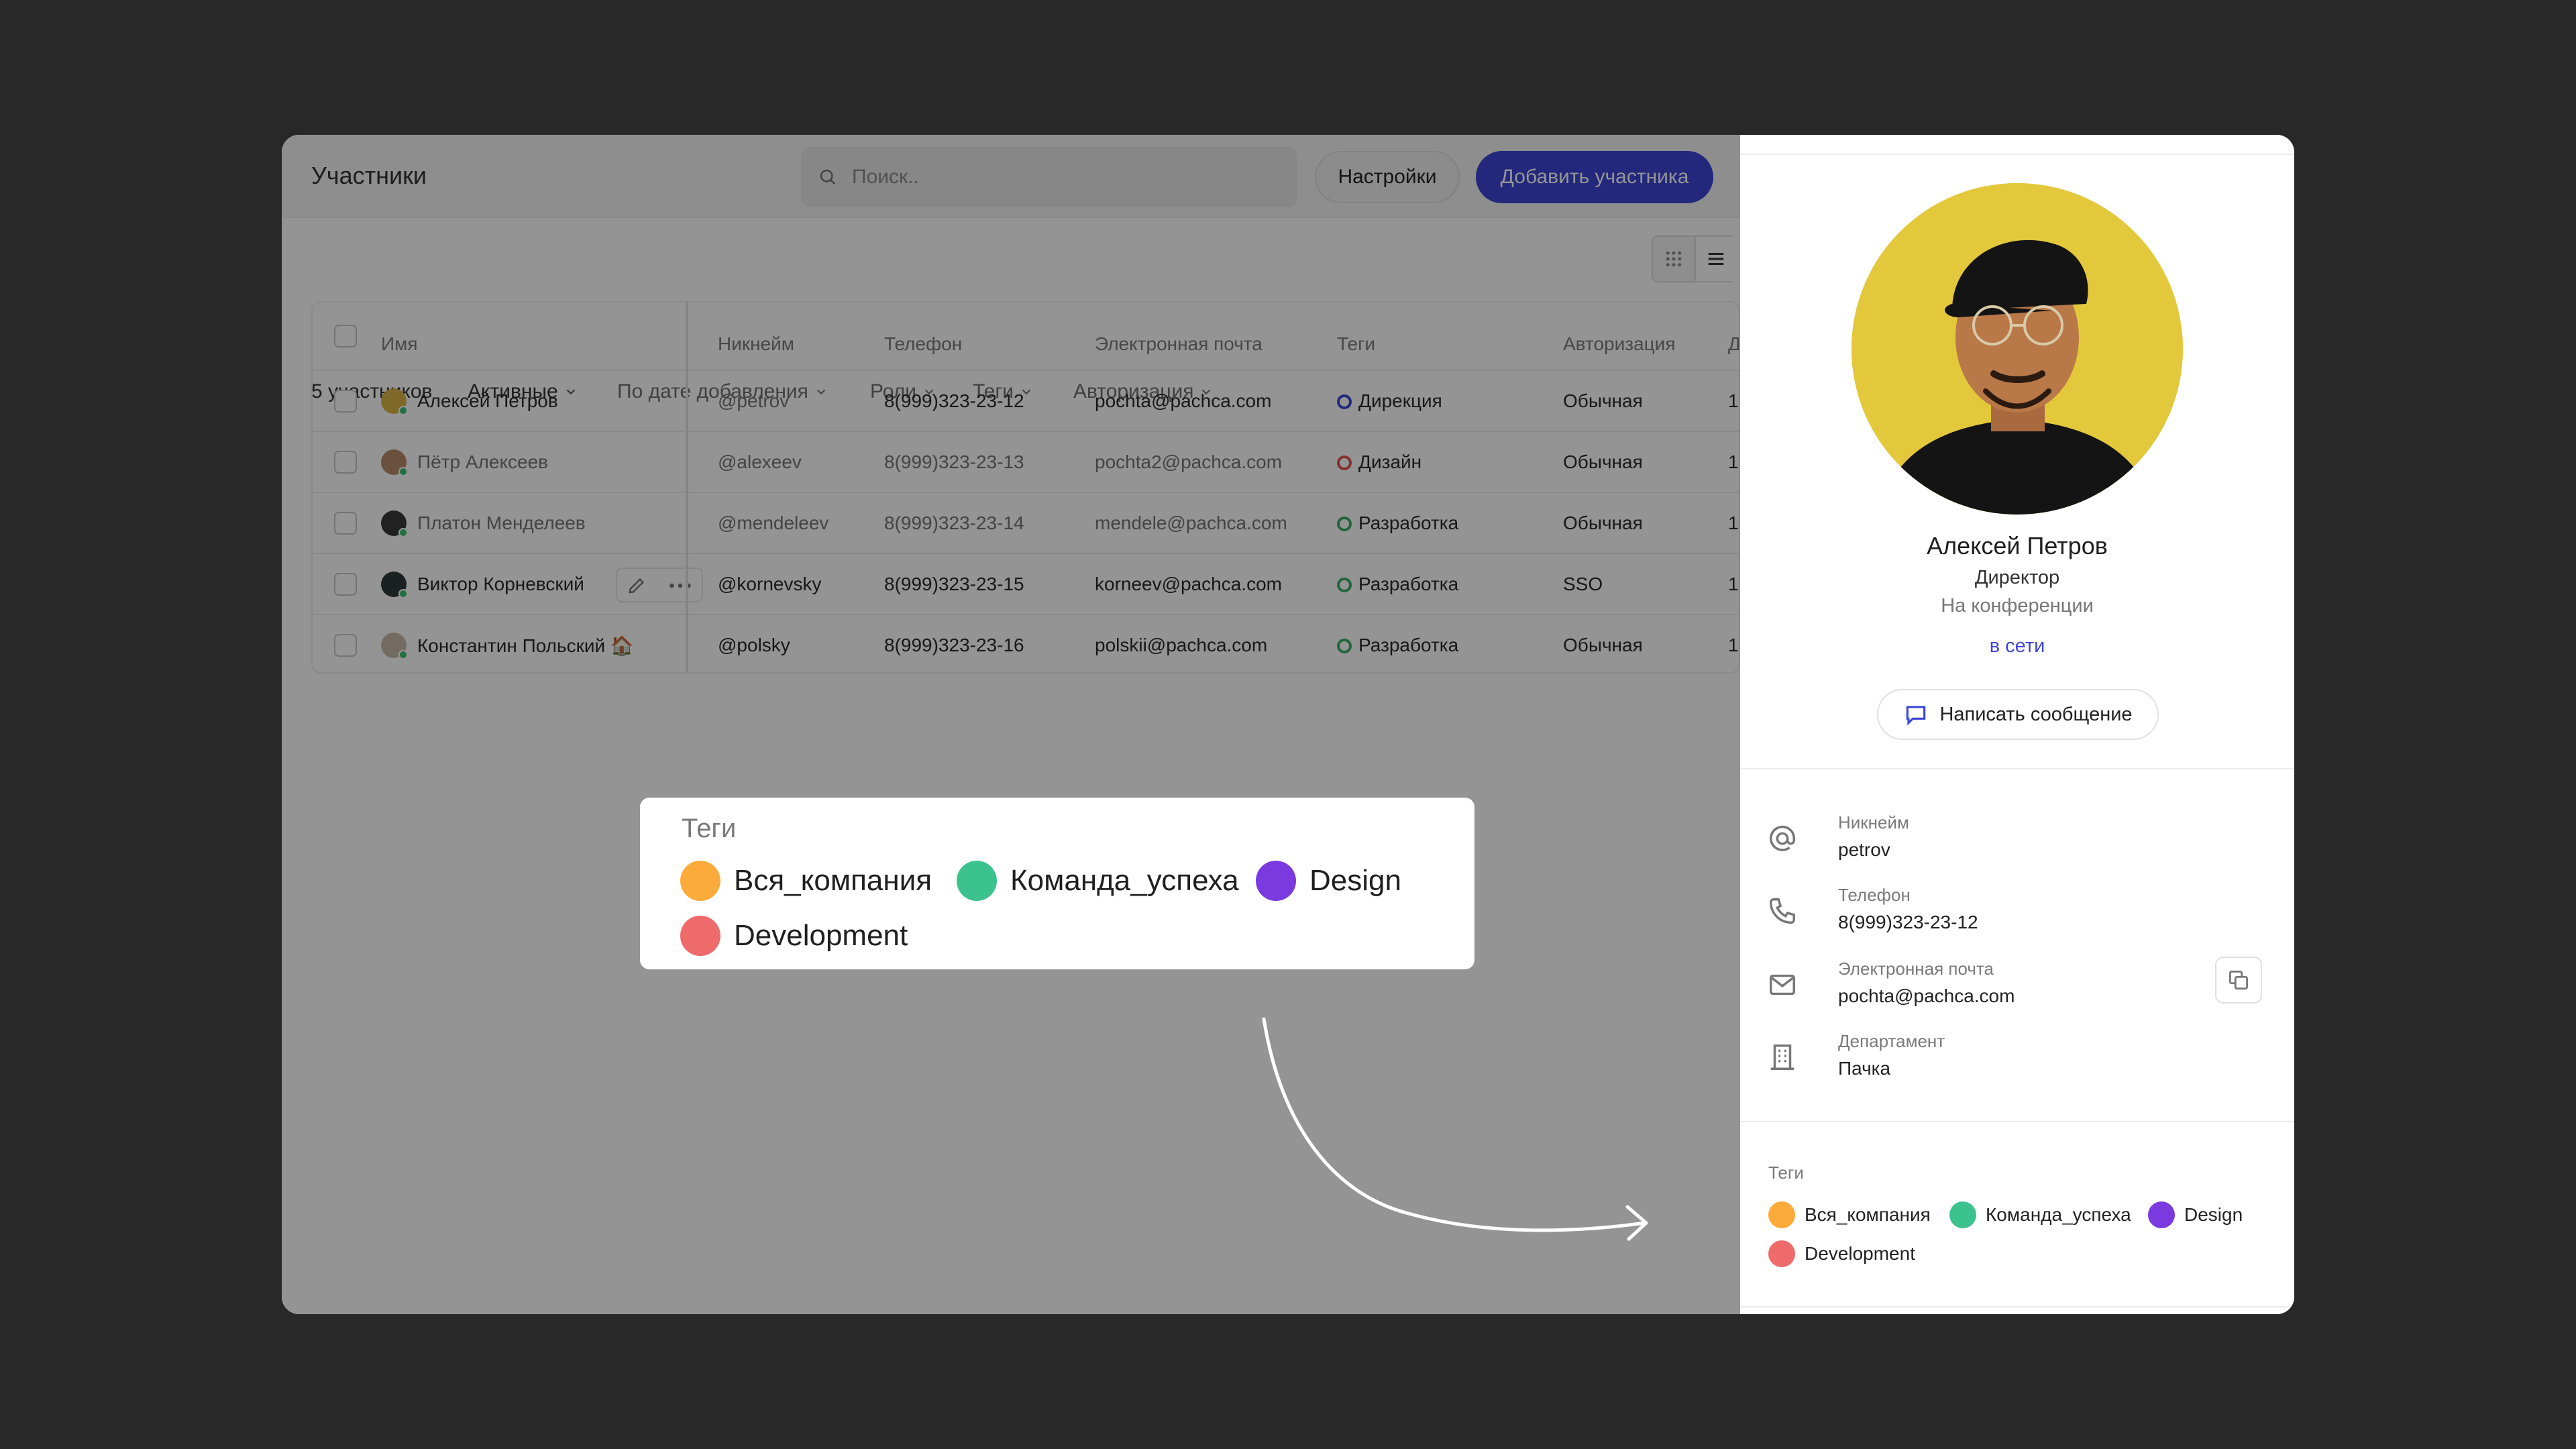  I want to click on info-label: Департамент, so click(1891, 1041).